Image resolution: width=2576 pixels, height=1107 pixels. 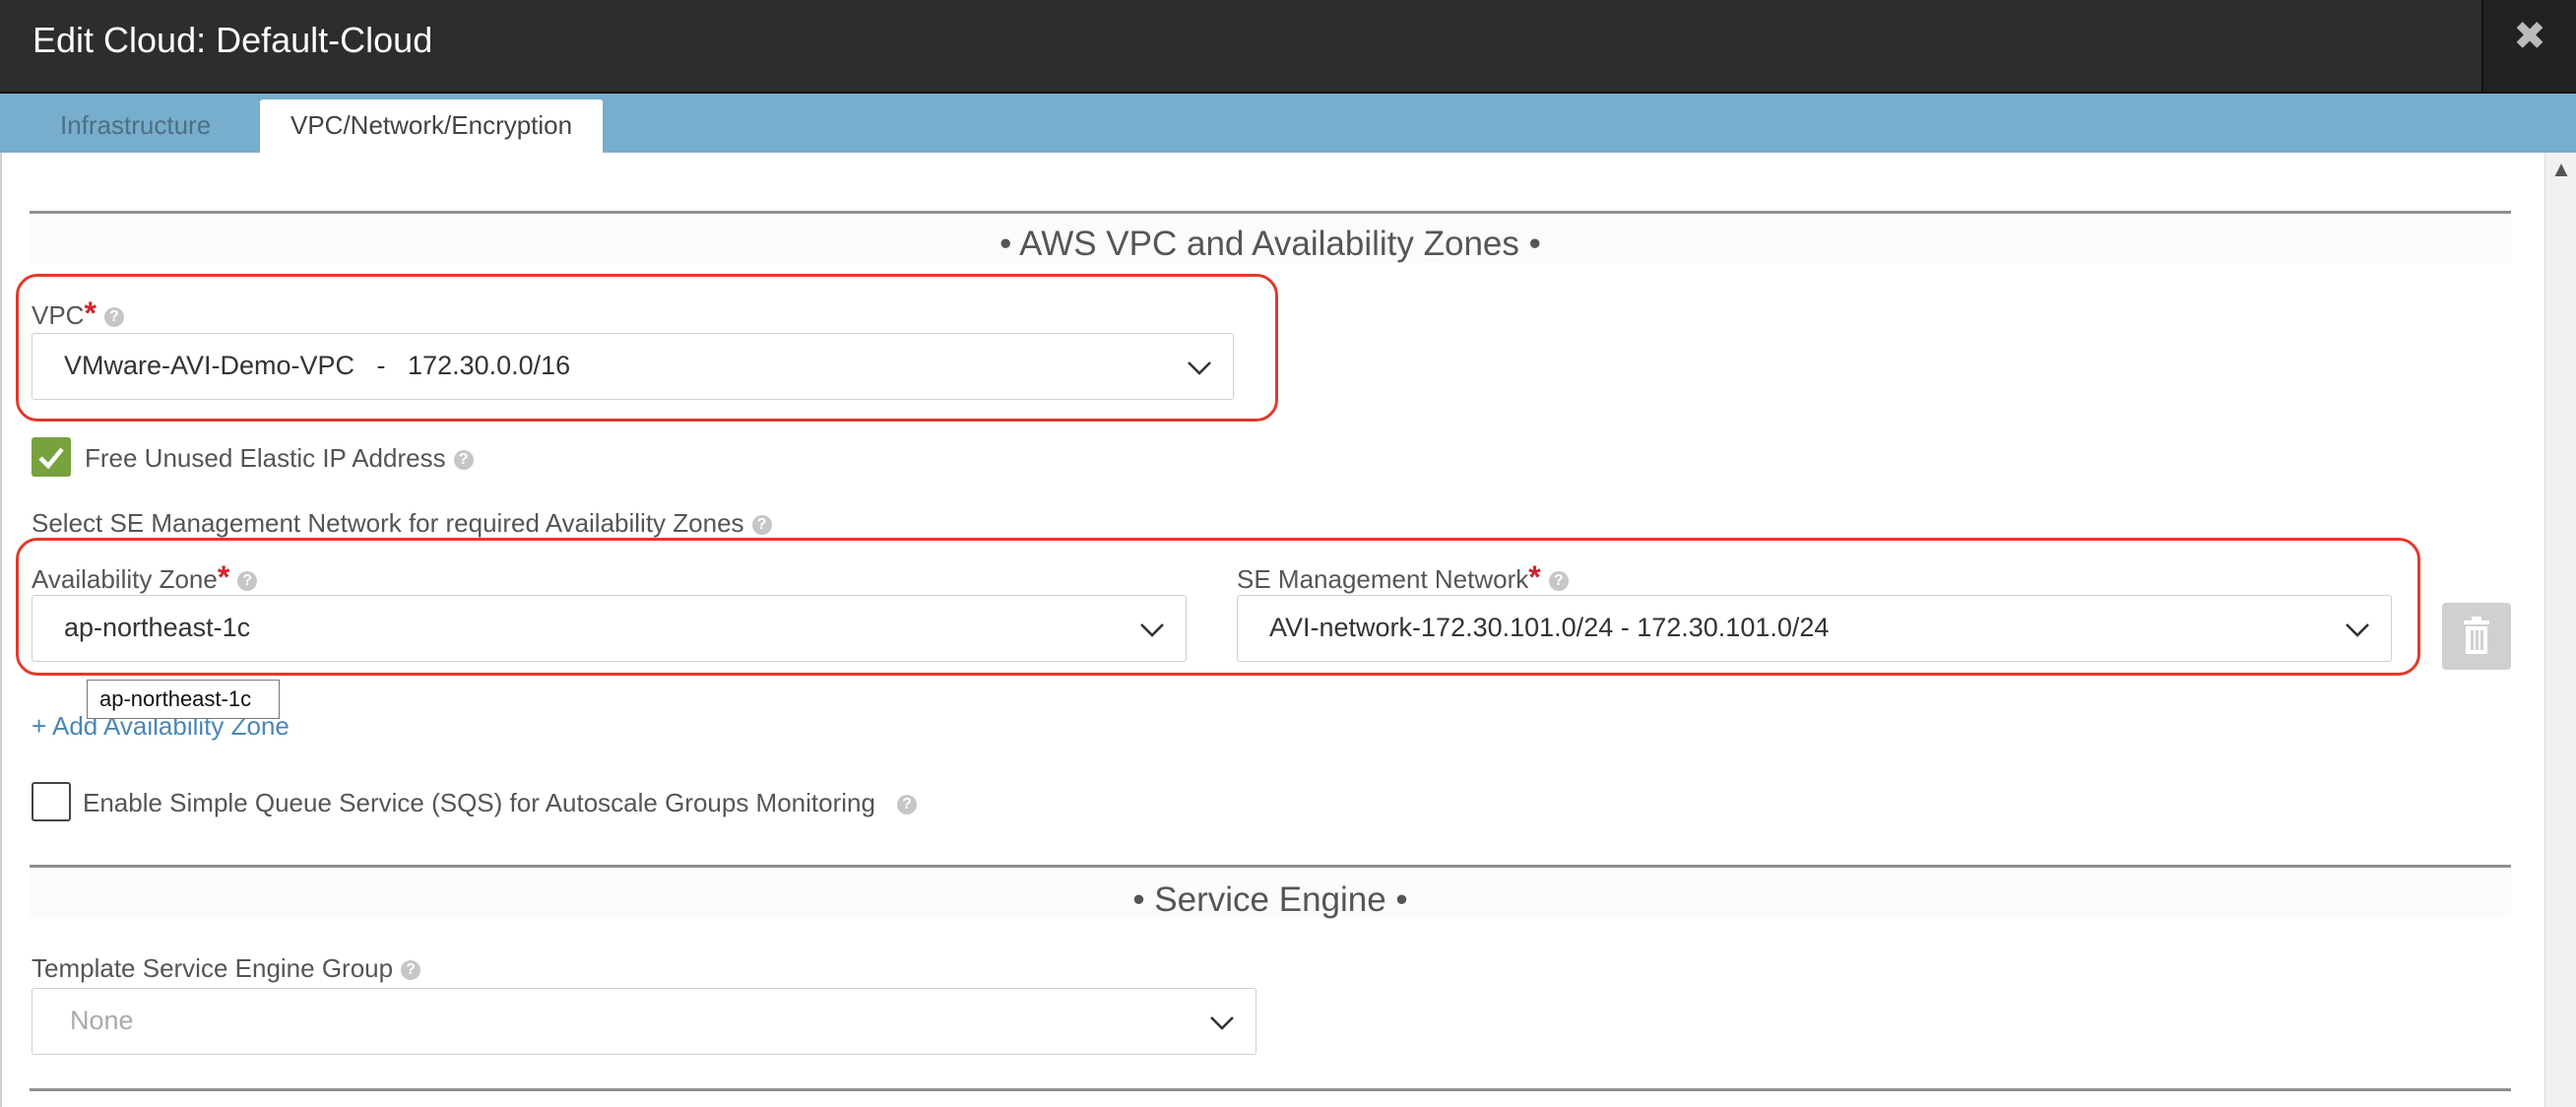 I want to click on template-se-group-select: None, so click(x=644, y=1022).